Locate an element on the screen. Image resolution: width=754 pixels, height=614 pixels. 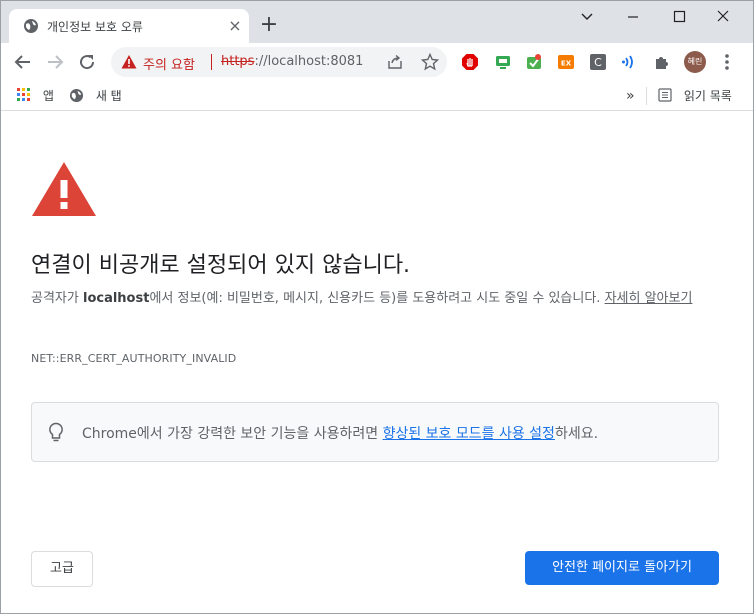
page-title: 연결이 비공개로 설정되어 있지 않습니다. is located at coordinates (221, 265).